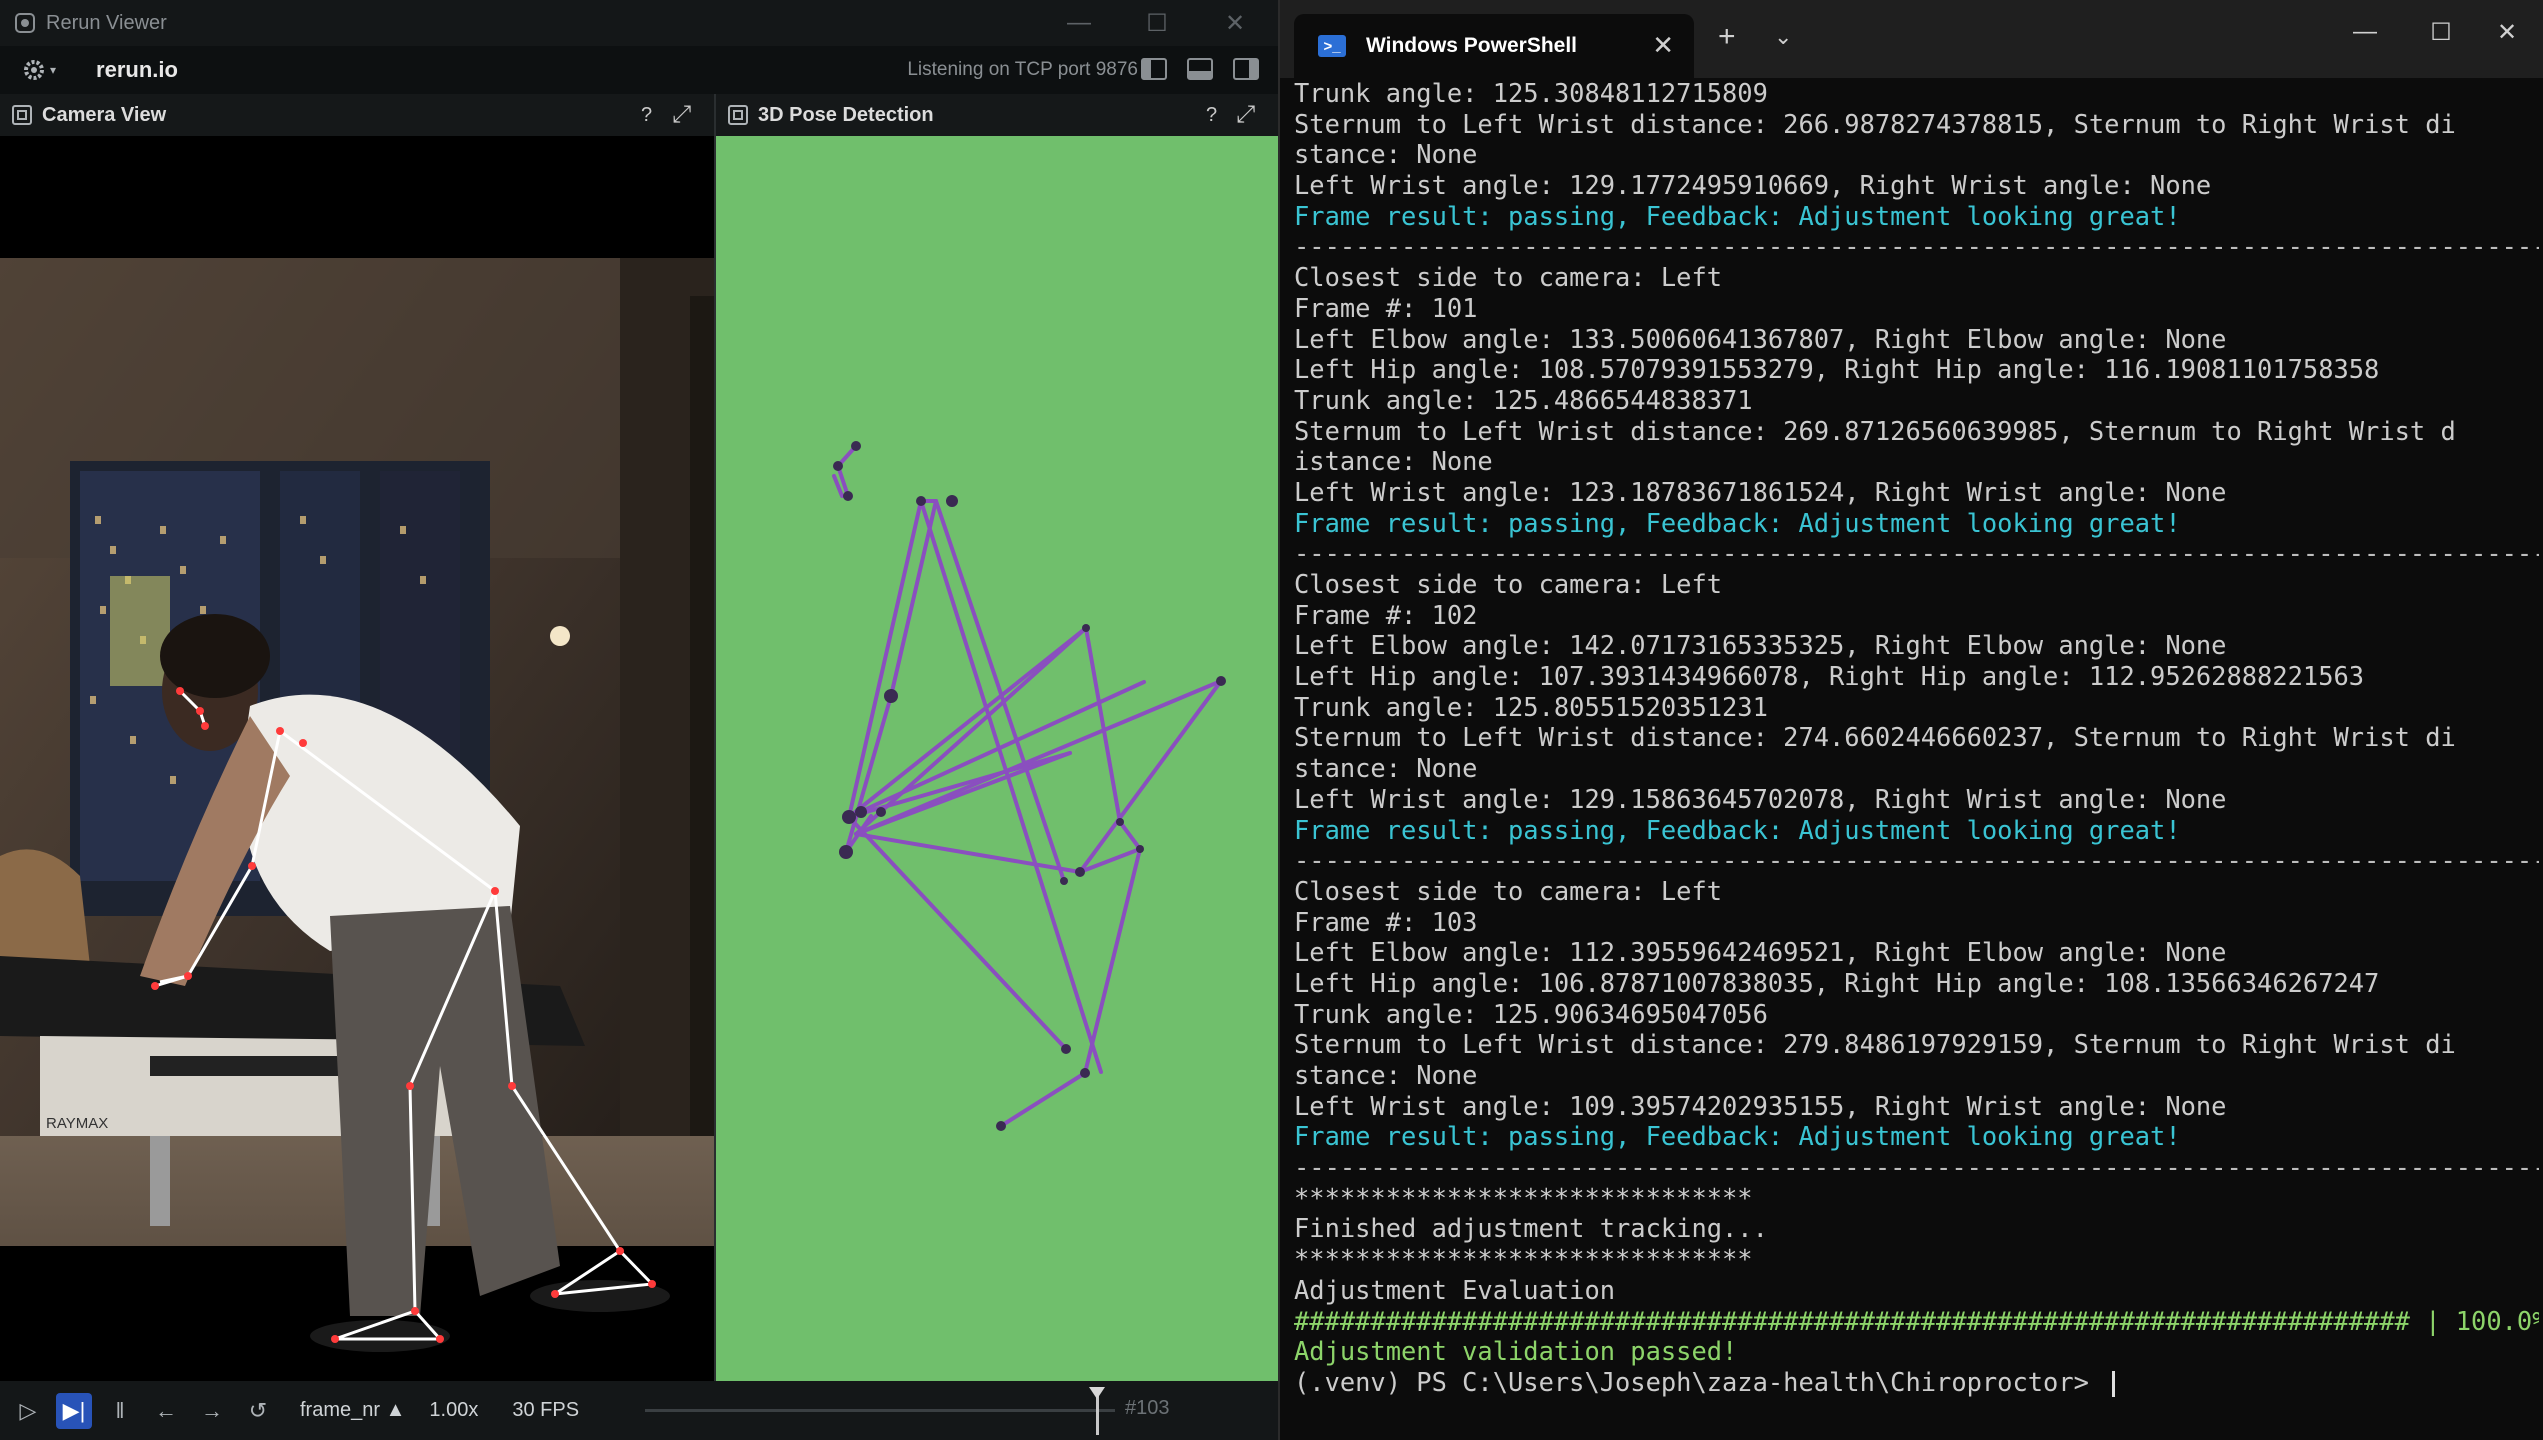 This screenshot has width=2543, height=1440. Describe the element at coordinates (1783, 37) in the screenshot. I see `tab-dropdown-button: ⌄` at that location.